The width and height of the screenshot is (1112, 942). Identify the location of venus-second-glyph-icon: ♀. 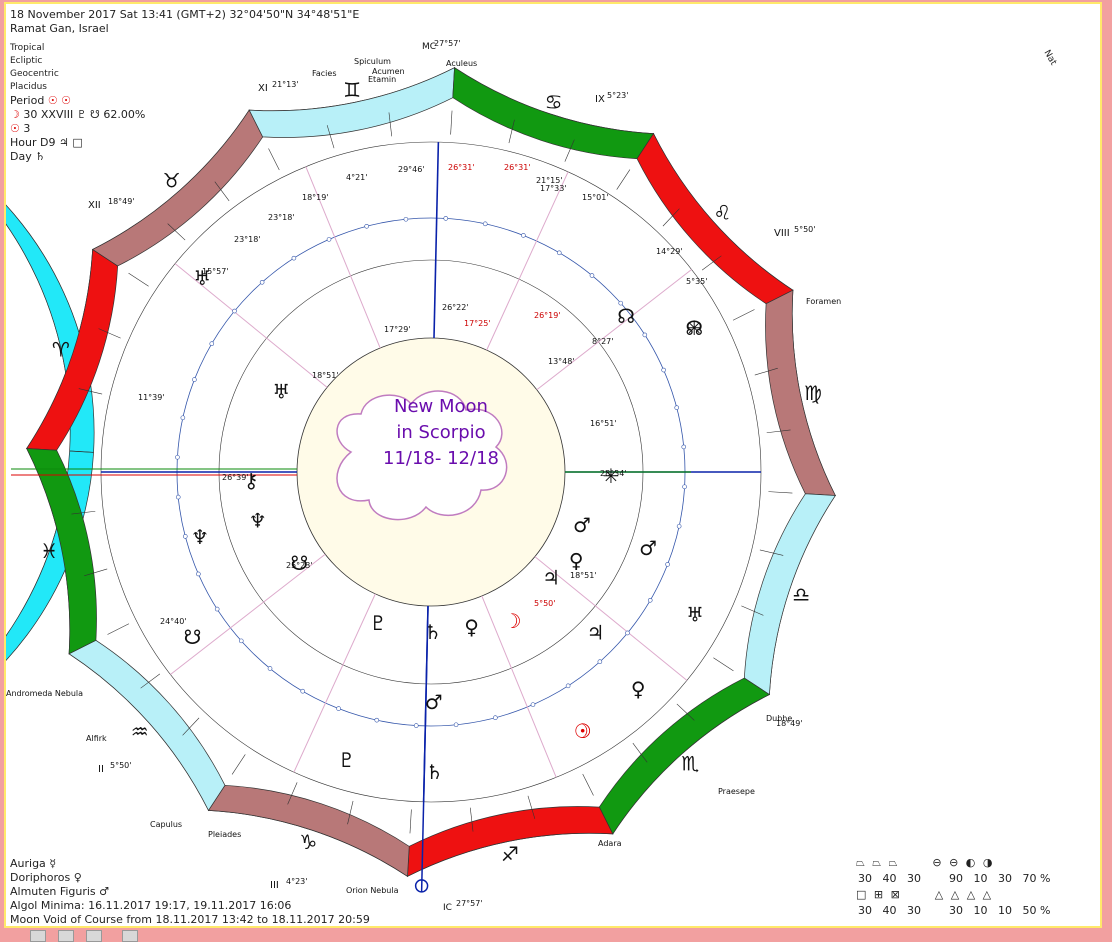
(471, 627).